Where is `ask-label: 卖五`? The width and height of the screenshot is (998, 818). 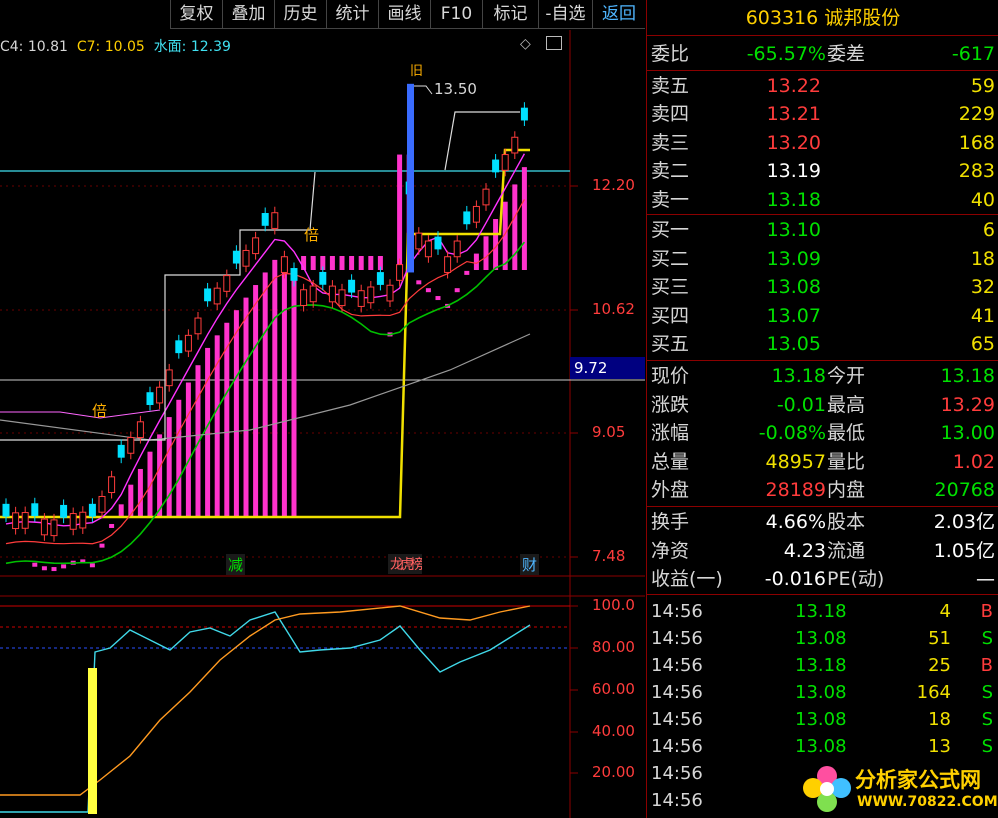 ask-label: 卖五 is located at coordinates (670, 86).